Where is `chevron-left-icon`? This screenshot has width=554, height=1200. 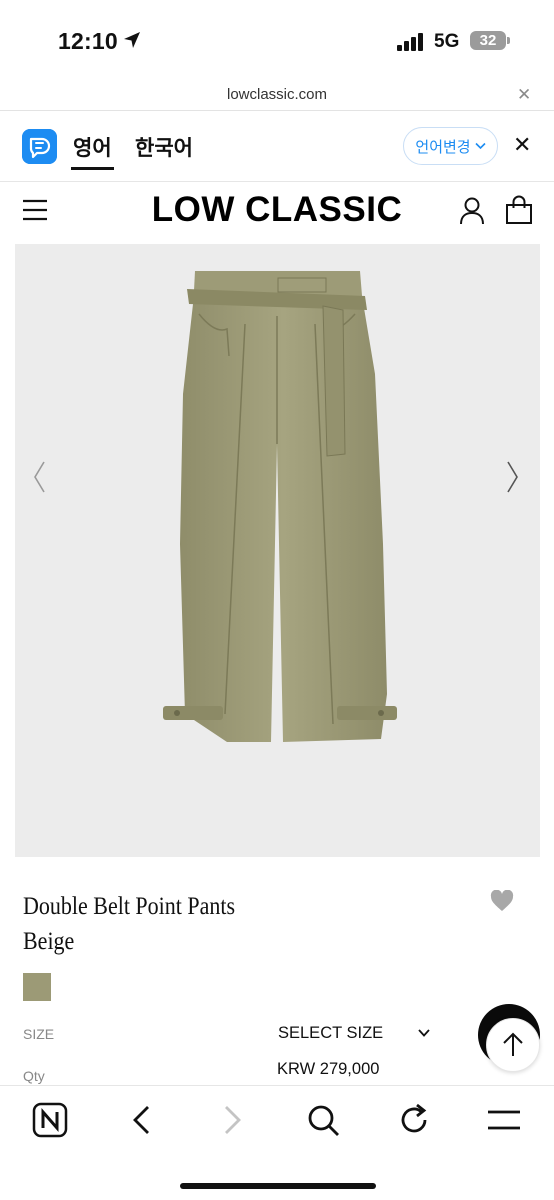 chevron-left-icon is located at coordinates (39, 477).